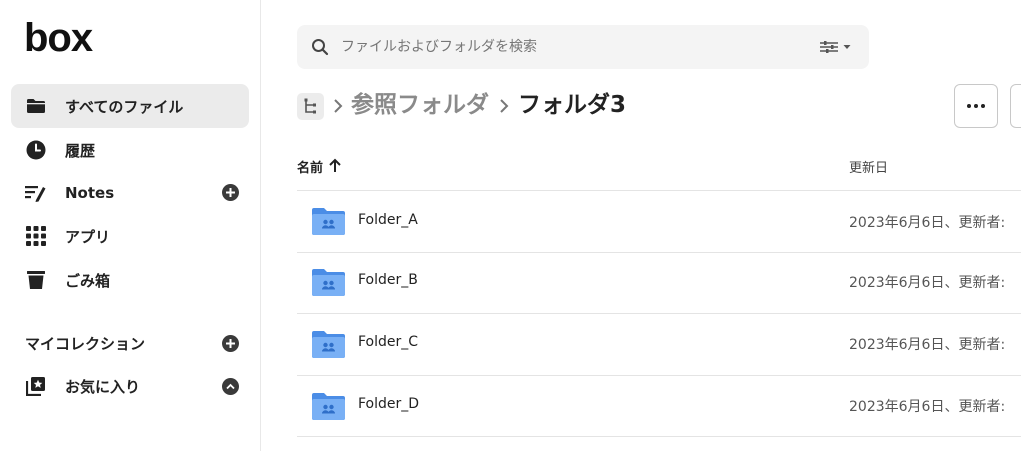 The image size is (1021, 451). I want to click on sidebar-item-history: 履歴, so click(130, 150).